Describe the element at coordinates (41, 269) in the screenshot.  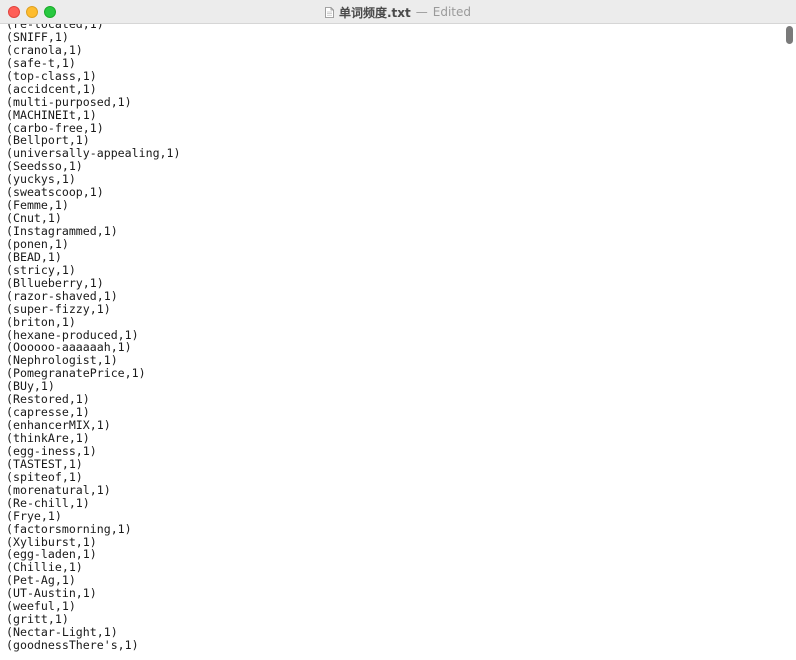
I see `text-line: (stricy,1)` at that location.